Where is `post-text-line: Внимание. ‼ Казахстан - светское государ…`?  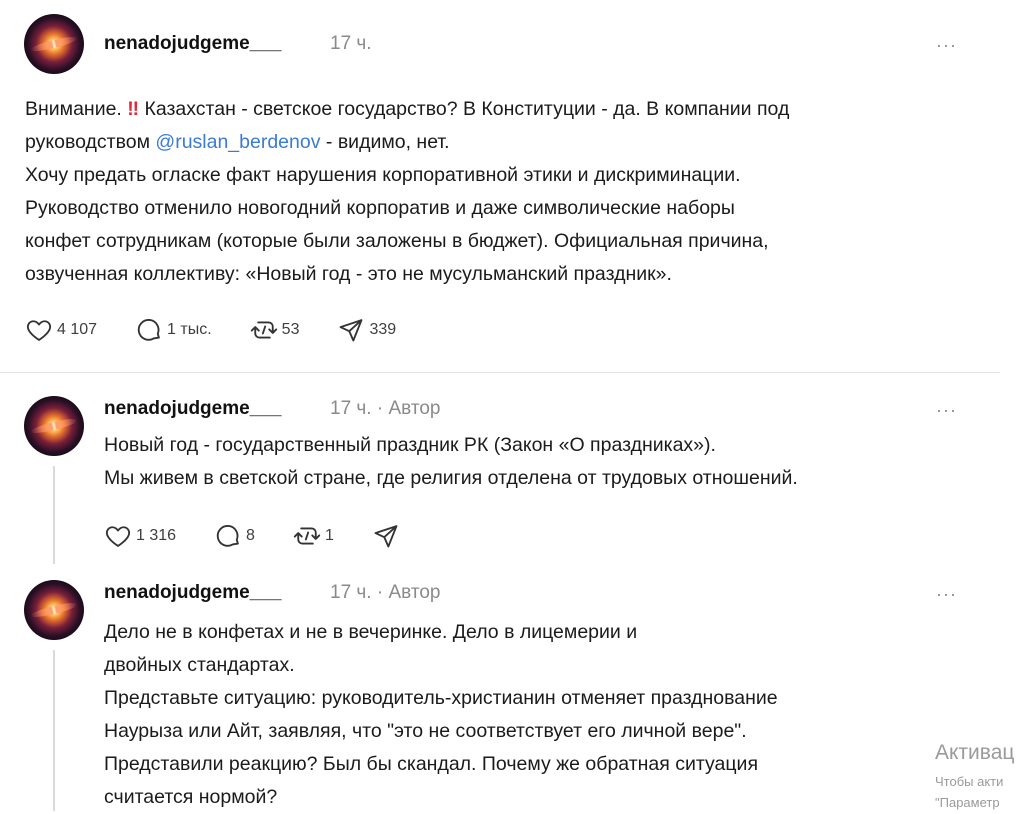 post-text-line: Внимание. ‼ Казахстан - светское государ… is located at coordinates (407, 109).